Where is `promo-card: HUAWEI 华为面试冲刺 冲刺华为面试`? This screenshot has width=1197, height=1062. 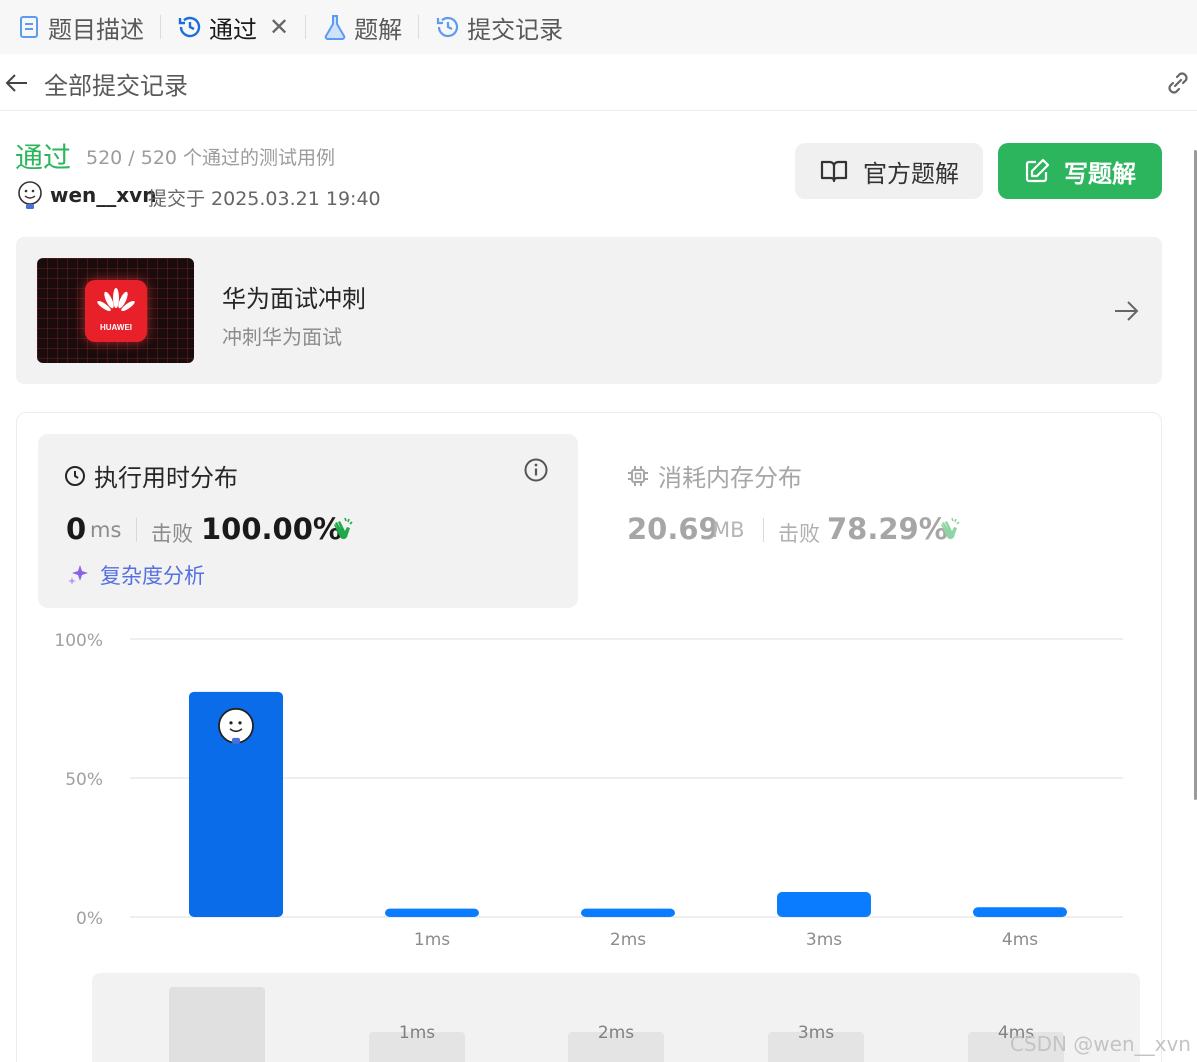
promo-card: HUAWEI 华为面试冲刺 冲刺华为面试 is located at coordinates (589, 310).